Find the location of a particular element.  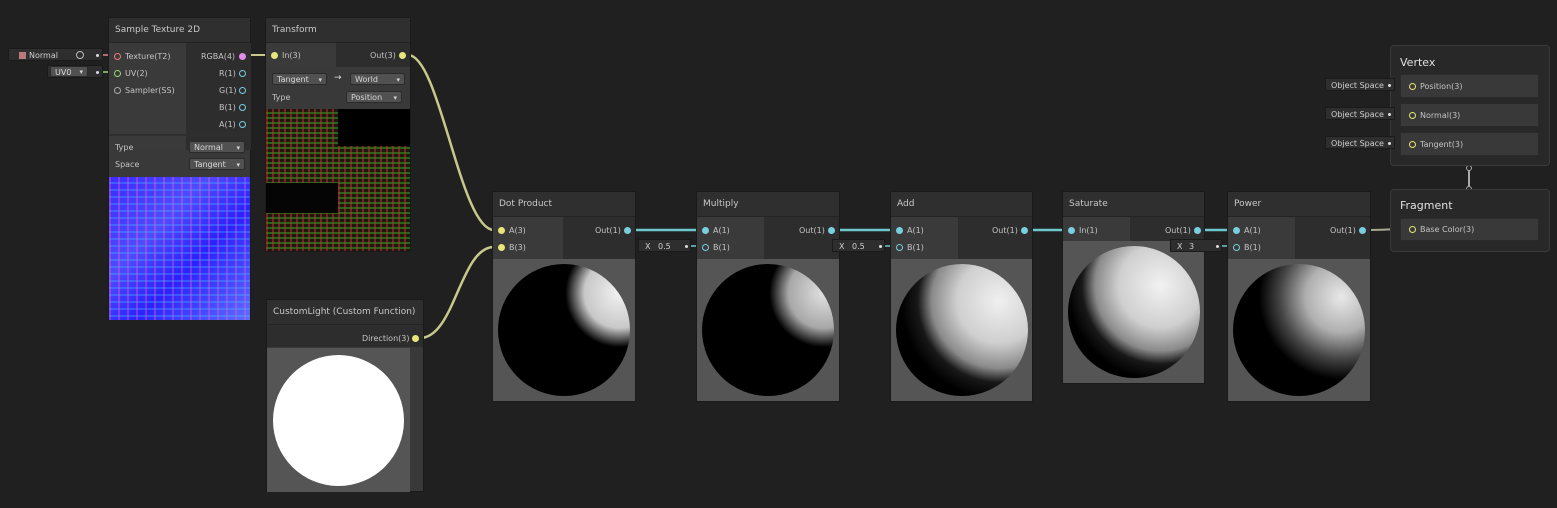

from-space-dropdown: Tangent ▾ is located at coordinates (299, 79).